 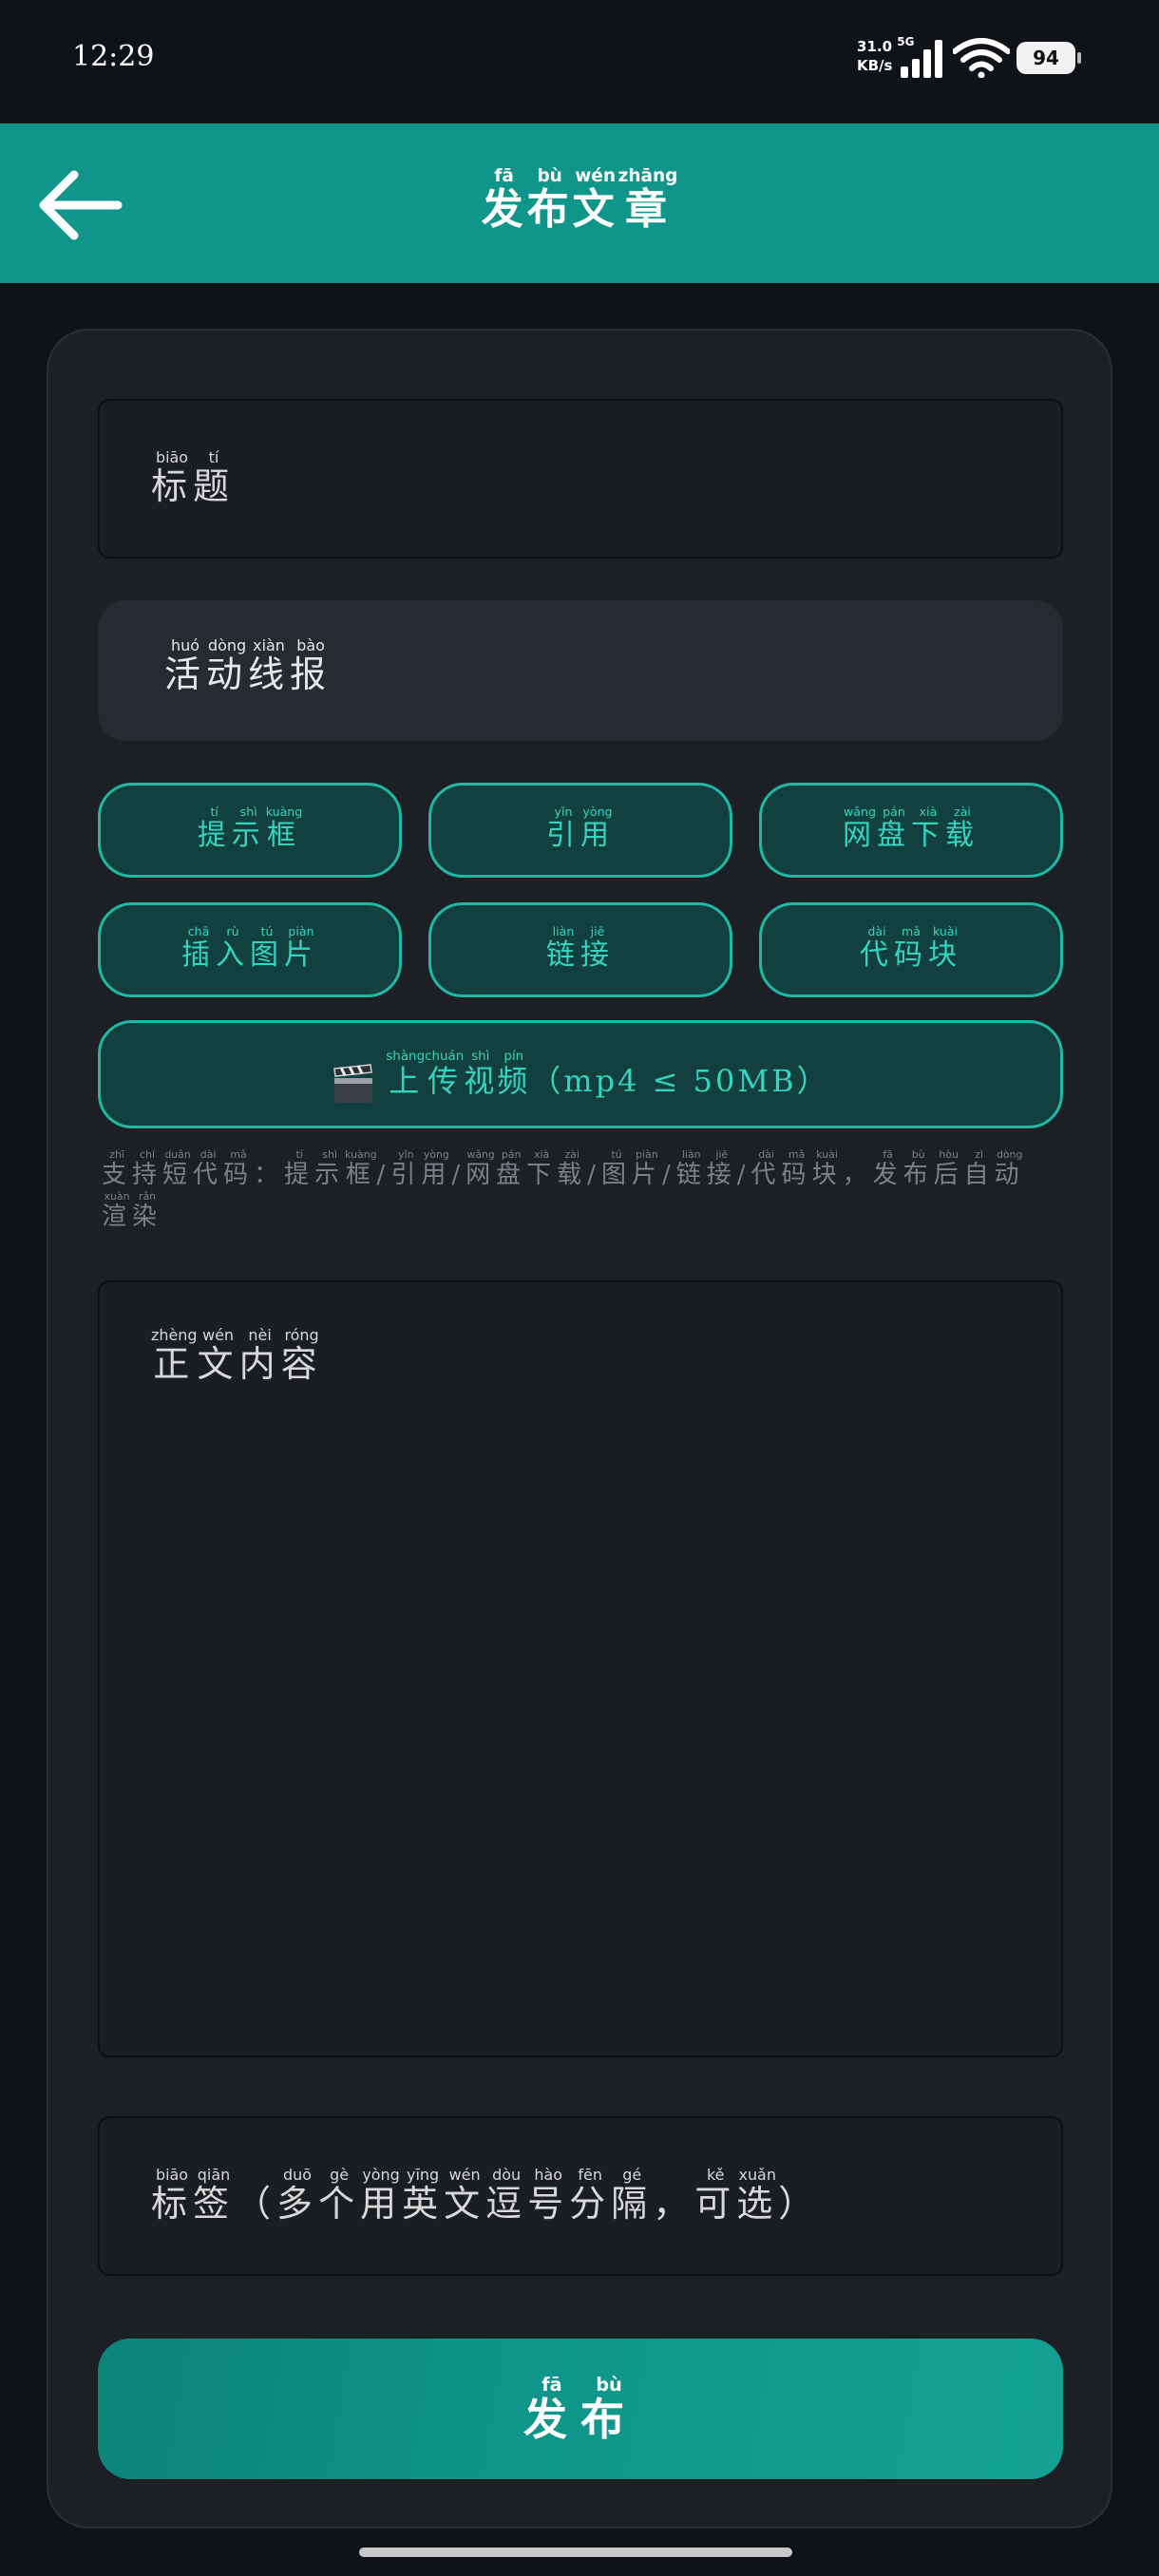 I want to click on app-bar: 发fā布bù文wén章zhāng, so click(x=579, y=203).